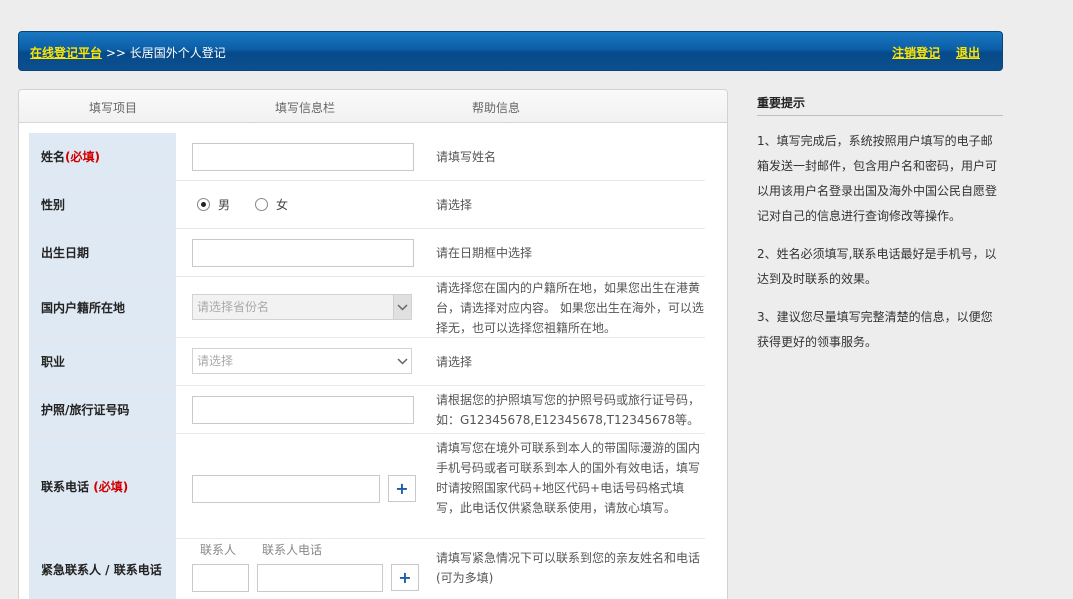  Describe the element at coordinates (968, 53) in the screenshot. I see `exit-link: 退出` at that location.